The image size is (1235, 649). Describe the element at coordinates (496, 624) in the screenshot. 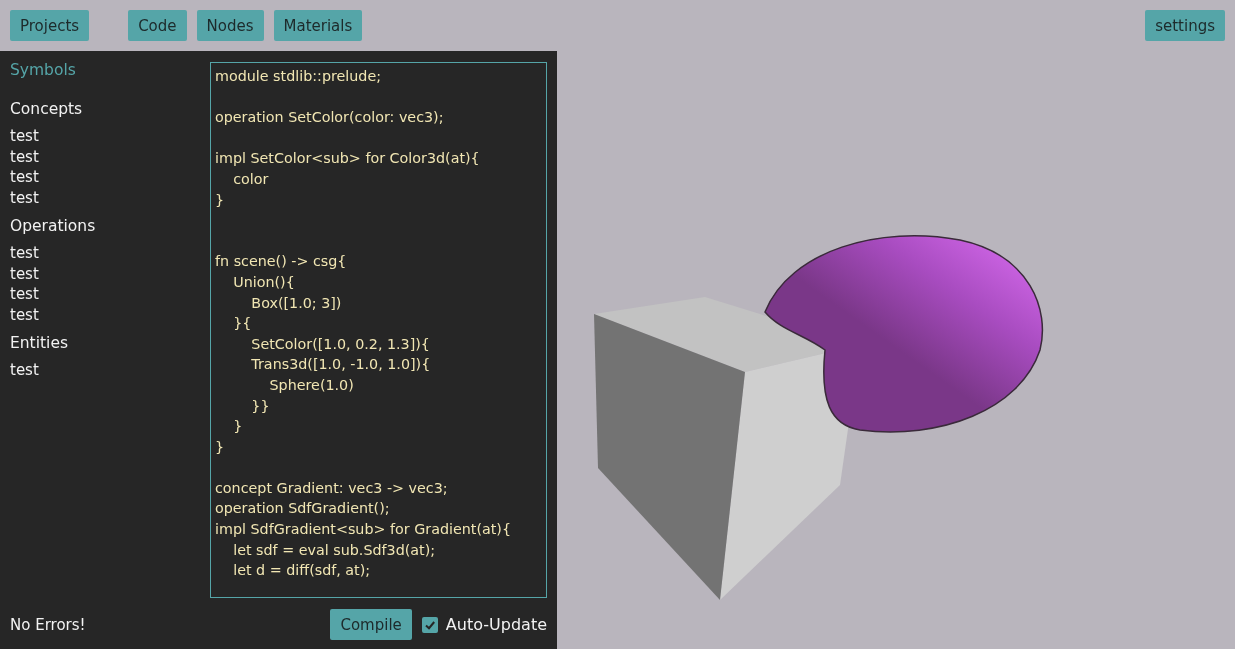

I see `checkbox-label: Auto-Update` at that location.